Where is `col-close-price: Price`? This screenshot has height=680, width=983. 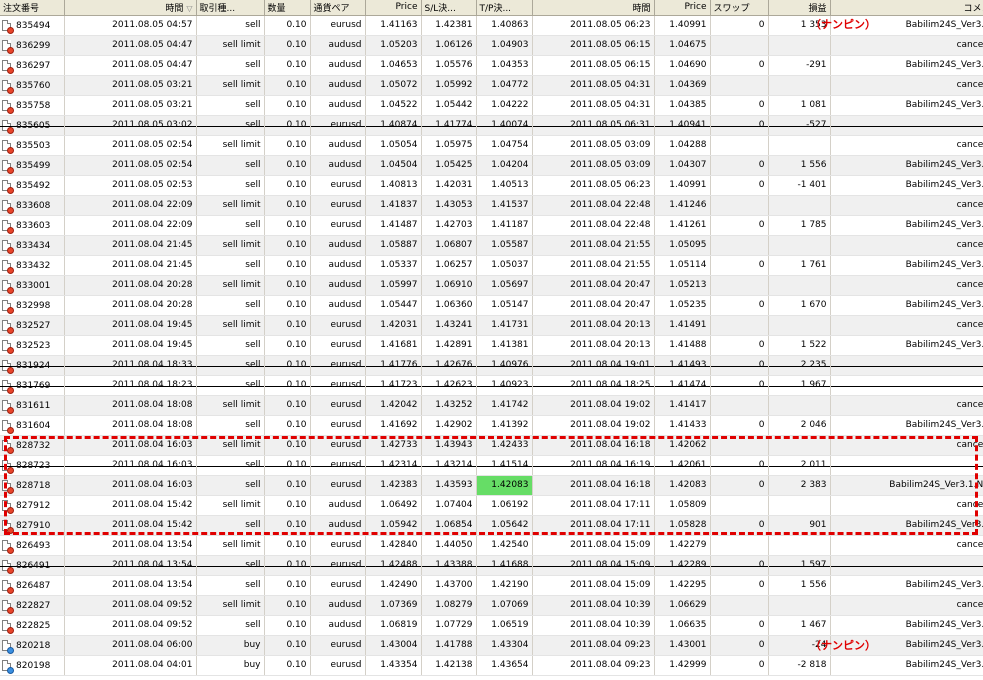 col-close-price: Price is located at coordinates (682, 8).